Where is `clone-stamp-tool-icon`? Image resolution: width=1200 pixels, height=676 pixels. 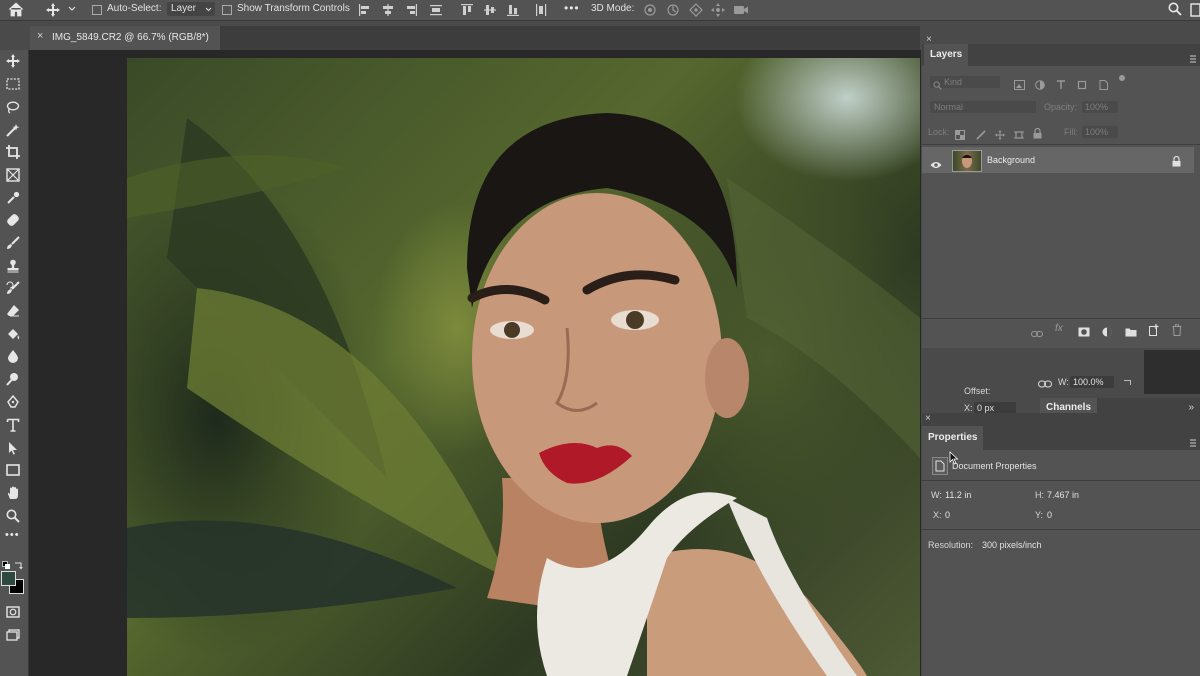
clone-stamp-tool-icon is located at coordinates (13, 266).